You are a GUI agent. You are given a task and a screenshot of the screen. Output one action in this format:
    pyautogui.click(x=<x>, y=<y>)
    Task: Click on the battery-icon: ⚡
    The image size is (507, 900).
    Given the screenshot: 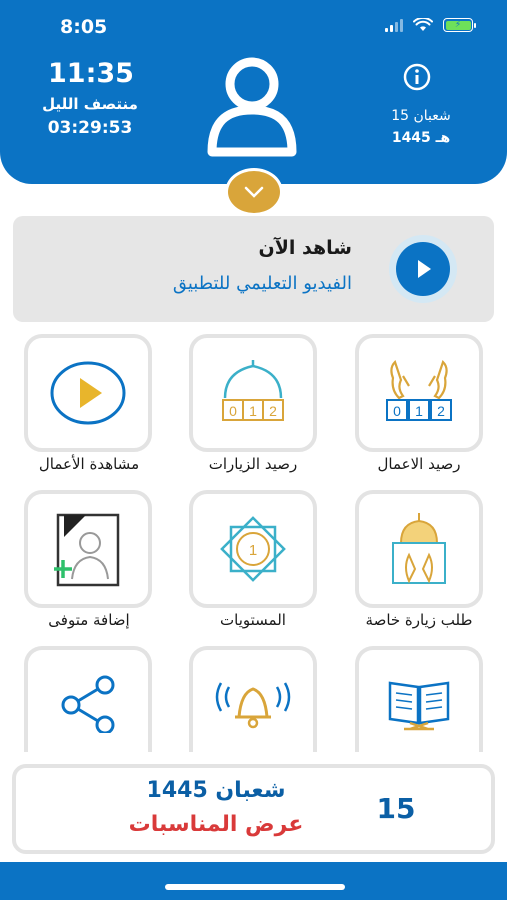 What is the action you would take?
    pyautogui.click(x=459, y=25)
    